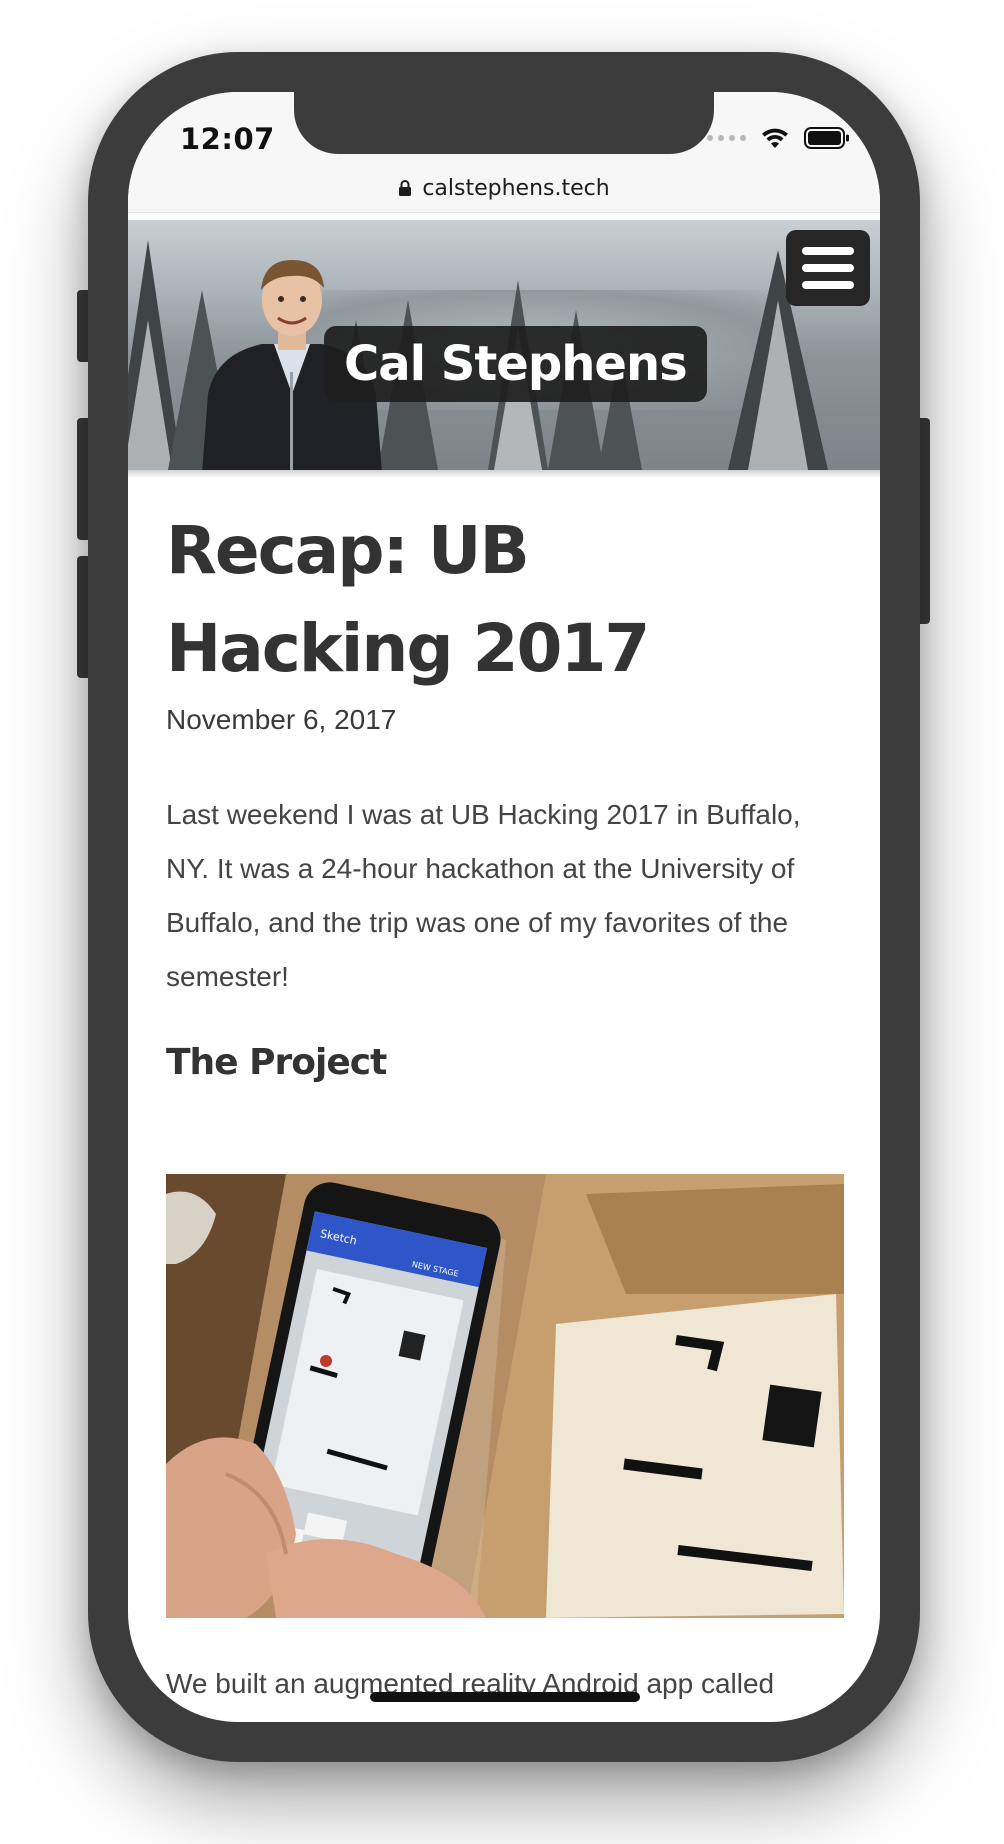 This screenshot has height=1844, width=1004. I want to click on address-bar: calstephens.tech, so click(504, 188).